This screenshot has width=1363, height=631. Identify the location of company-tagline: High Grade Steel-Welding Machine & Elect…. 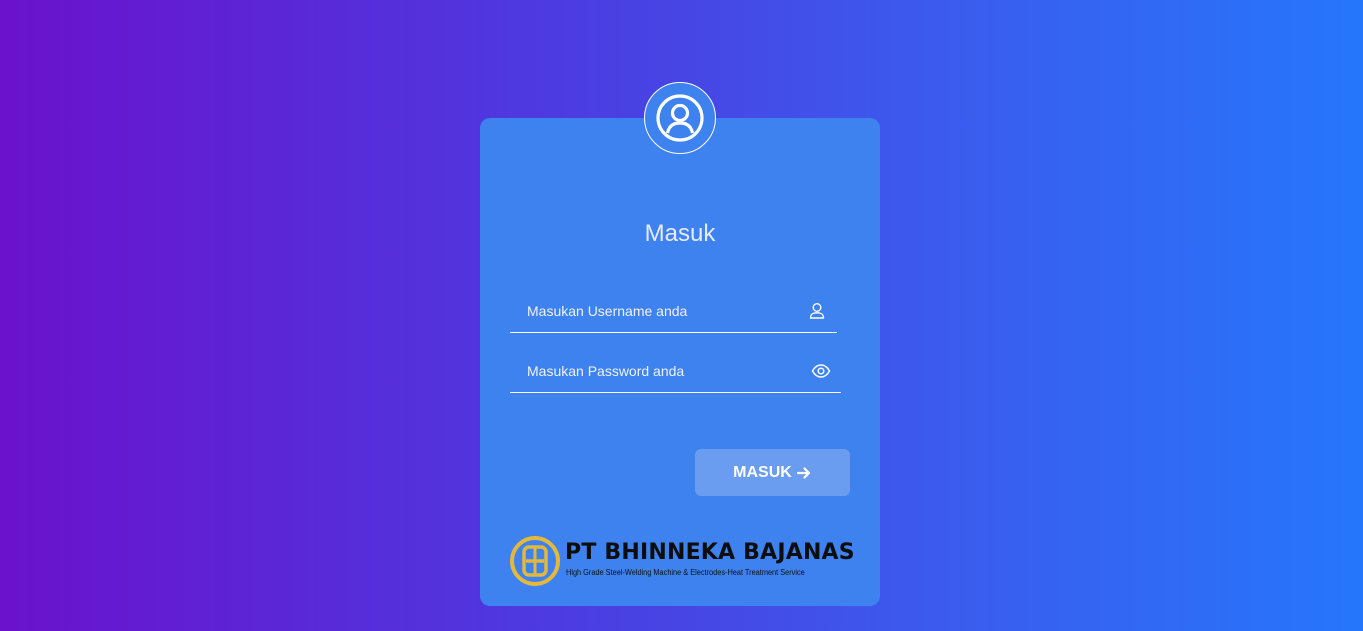
(685, 572).